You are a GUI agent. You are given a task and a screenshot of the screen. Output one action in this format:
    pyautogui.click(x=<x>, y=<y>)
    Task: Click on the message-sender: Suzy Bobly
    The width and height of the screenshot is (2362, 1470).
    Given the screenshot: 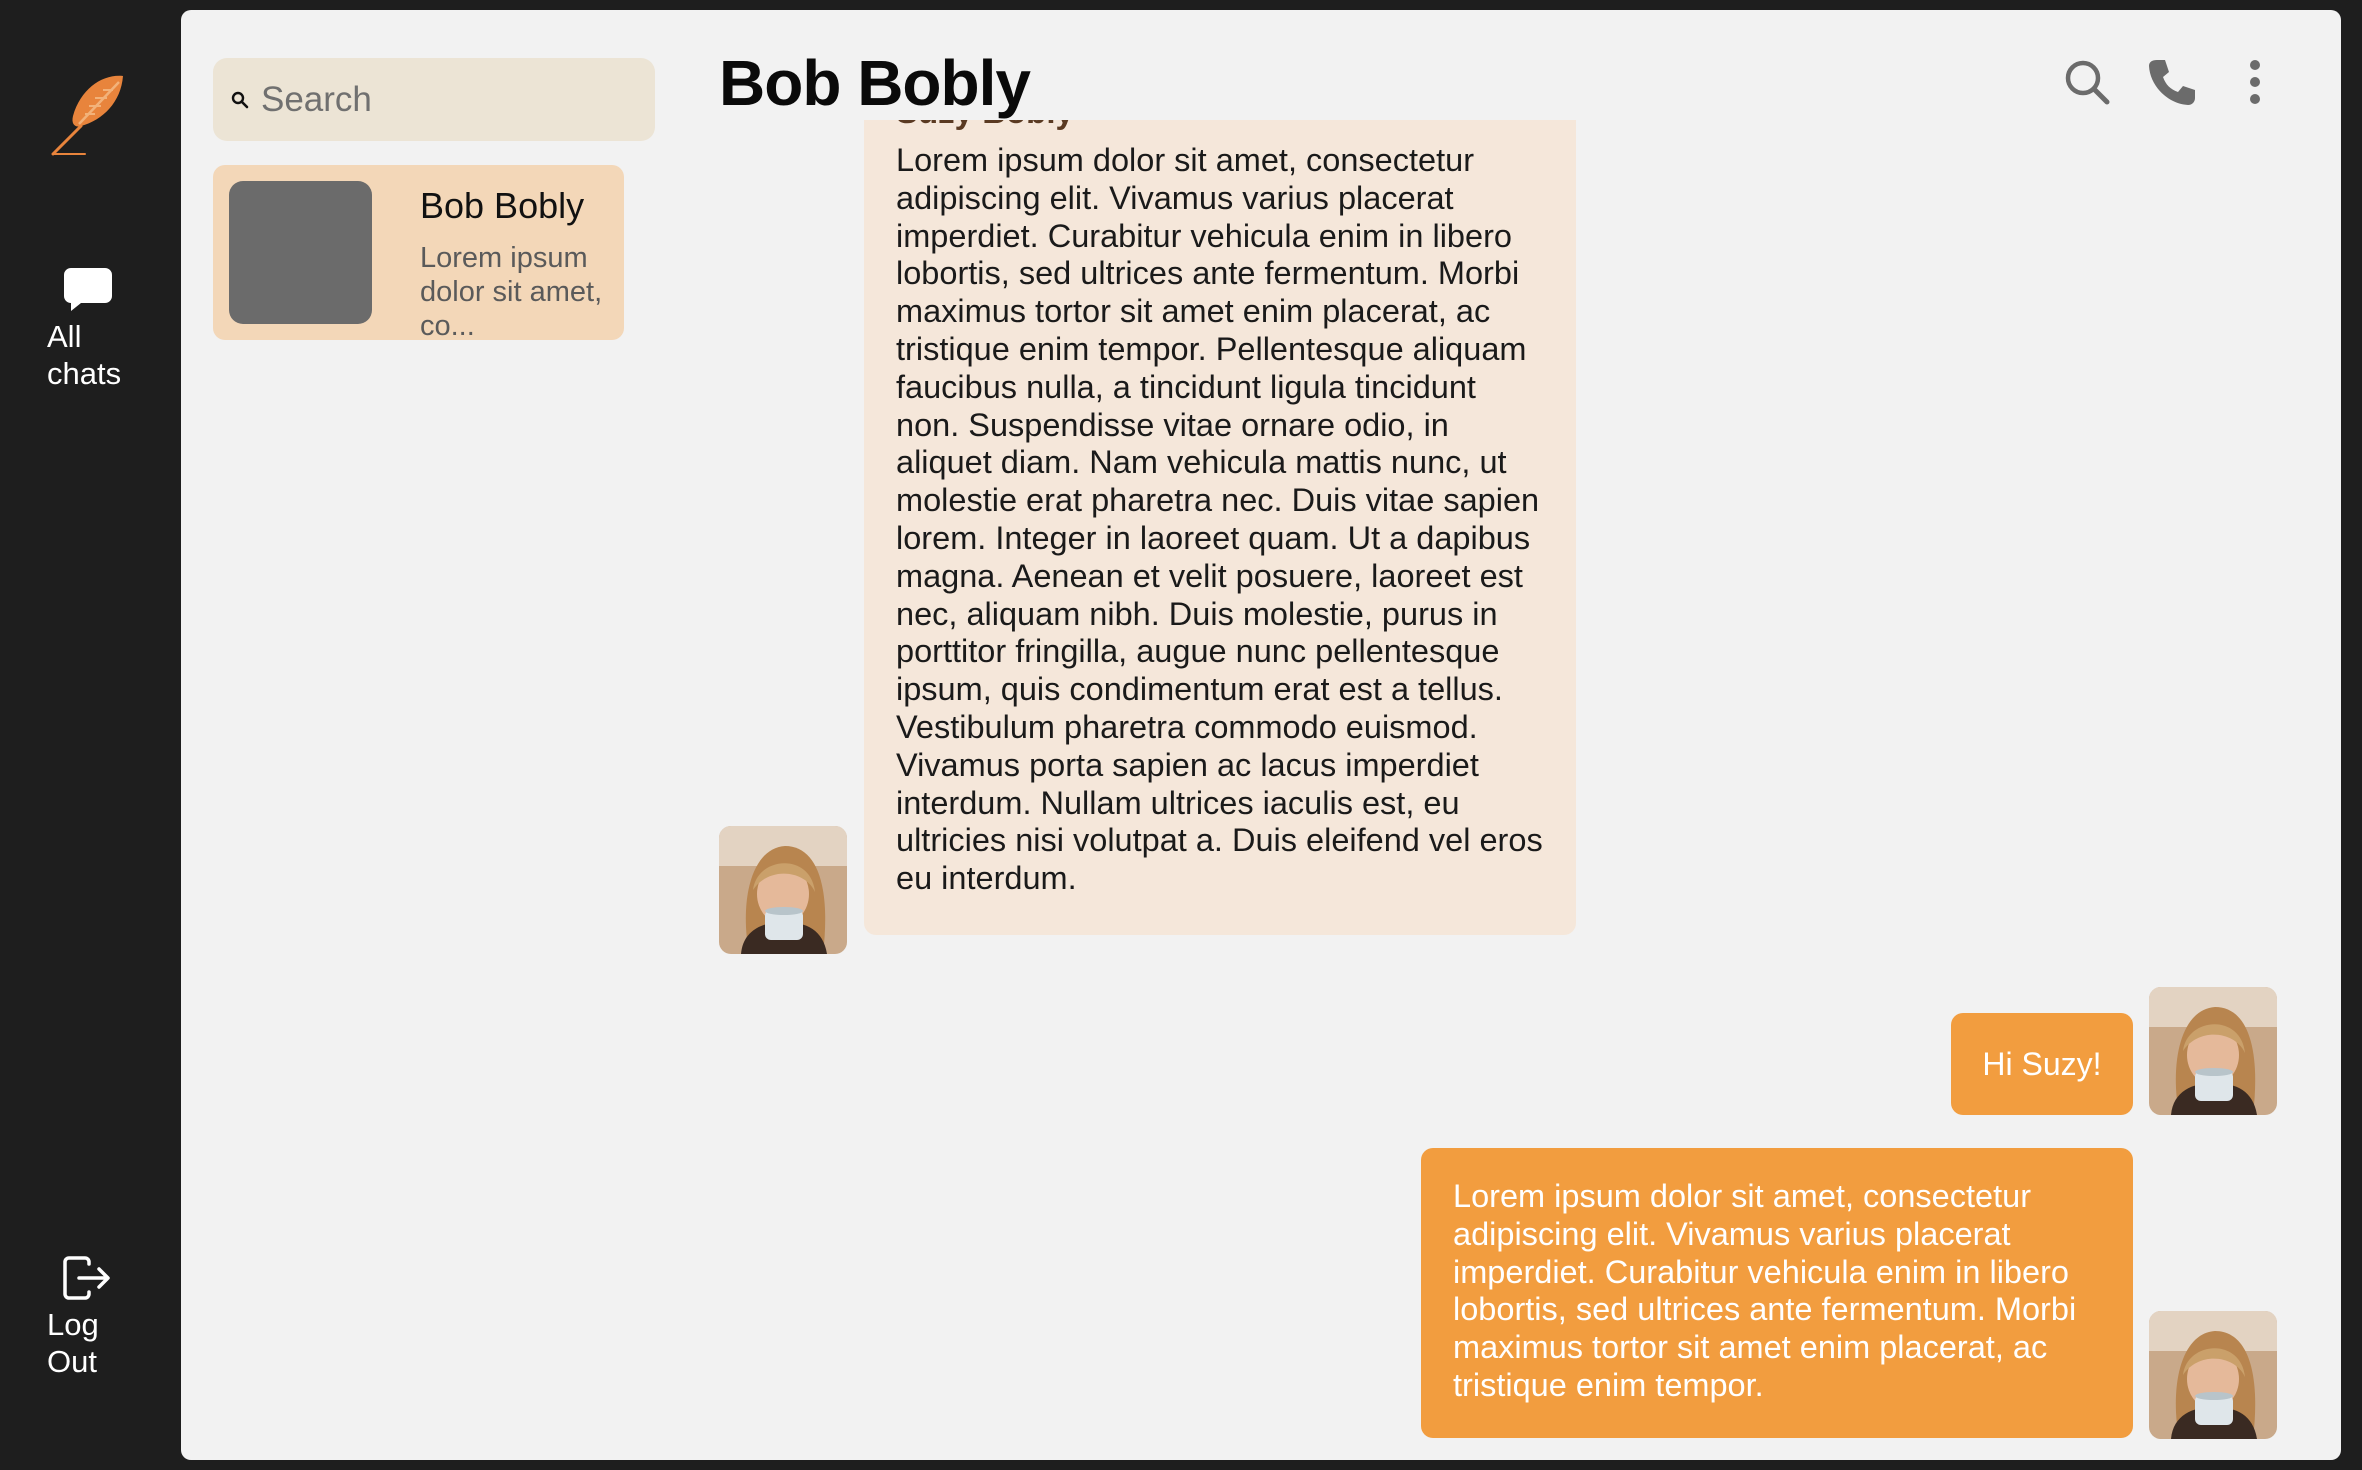 What is the action you would take?
    pyautogui.click(x=1220, y=126)
    